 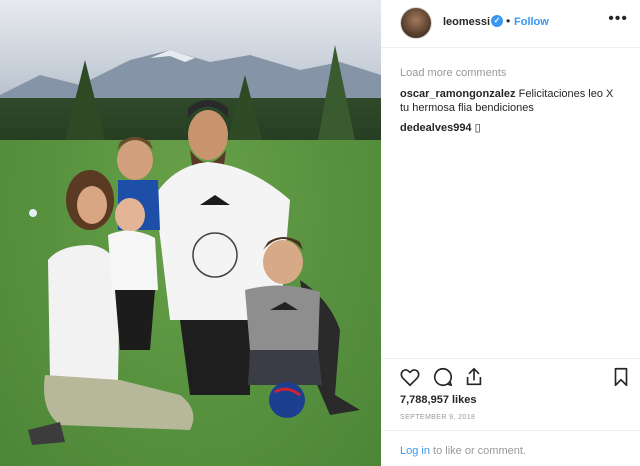 What do you see at coordinates (497, 21) in the screenshot?
I see `verified-icon: ✓` at bounding box center [497, 21].